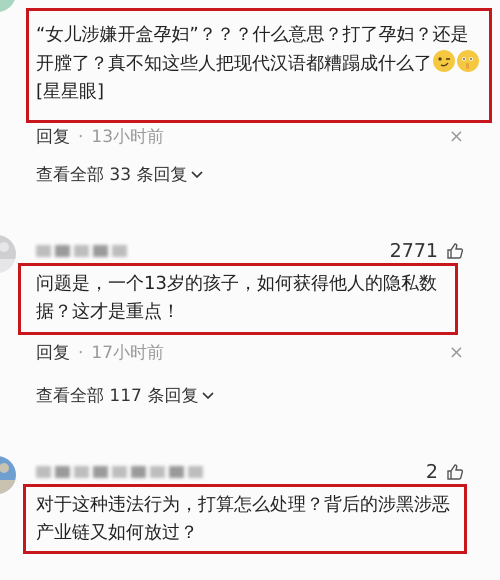 Image resolution: width=500 pixels, height=580 pixels. What do you see at coordinates (468, 61) in the screenshot?
I see `face-icon` at bounding box center [468, 61].